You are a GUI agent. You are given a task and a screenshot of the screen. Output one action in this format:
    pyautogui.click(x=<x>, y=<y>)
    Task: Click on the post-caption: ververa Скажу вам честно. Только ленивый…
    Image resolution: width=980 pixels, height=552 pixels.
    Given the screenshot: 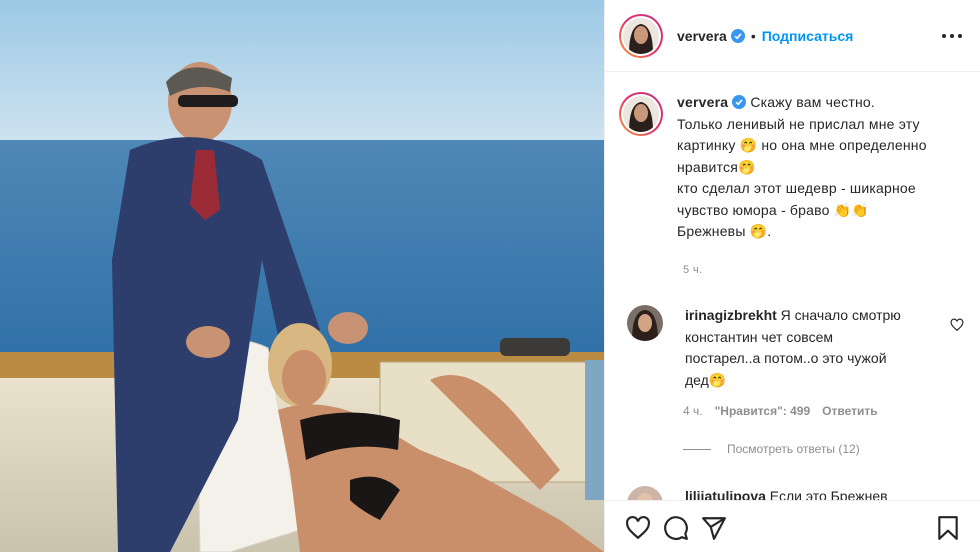 What is the action you would take?
    pyautogui.click(x=794, y=167)
    